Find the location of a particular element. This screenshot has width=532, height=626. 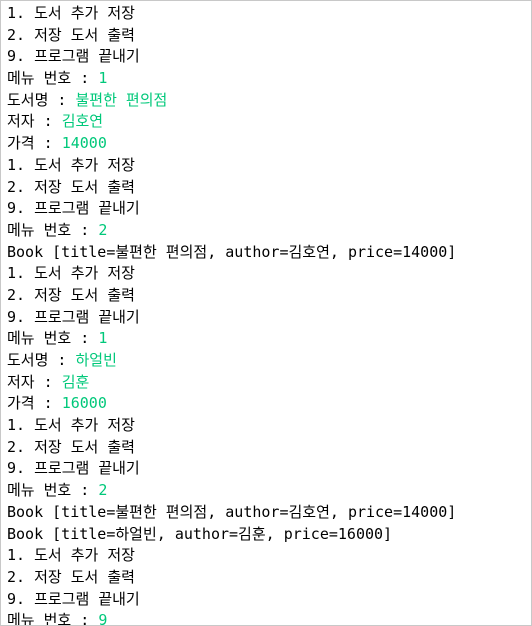

output-text: Book [title=하얼빈, author=김훈, price=16000] is located at coordinates (200, 533).